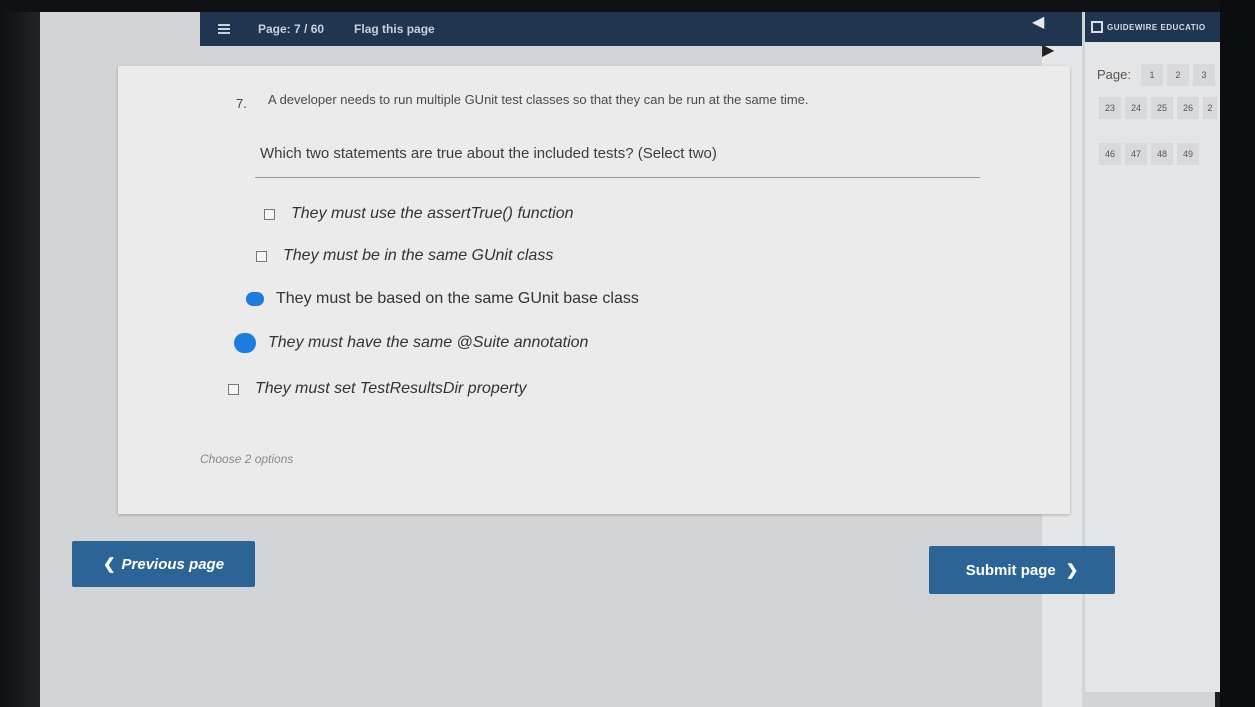 This screenshot has width=1255, height=707. Describe the element at coordinates (391, 388) in the screenshot. I see `option-label: They must set TestResultsDir property` at that location.